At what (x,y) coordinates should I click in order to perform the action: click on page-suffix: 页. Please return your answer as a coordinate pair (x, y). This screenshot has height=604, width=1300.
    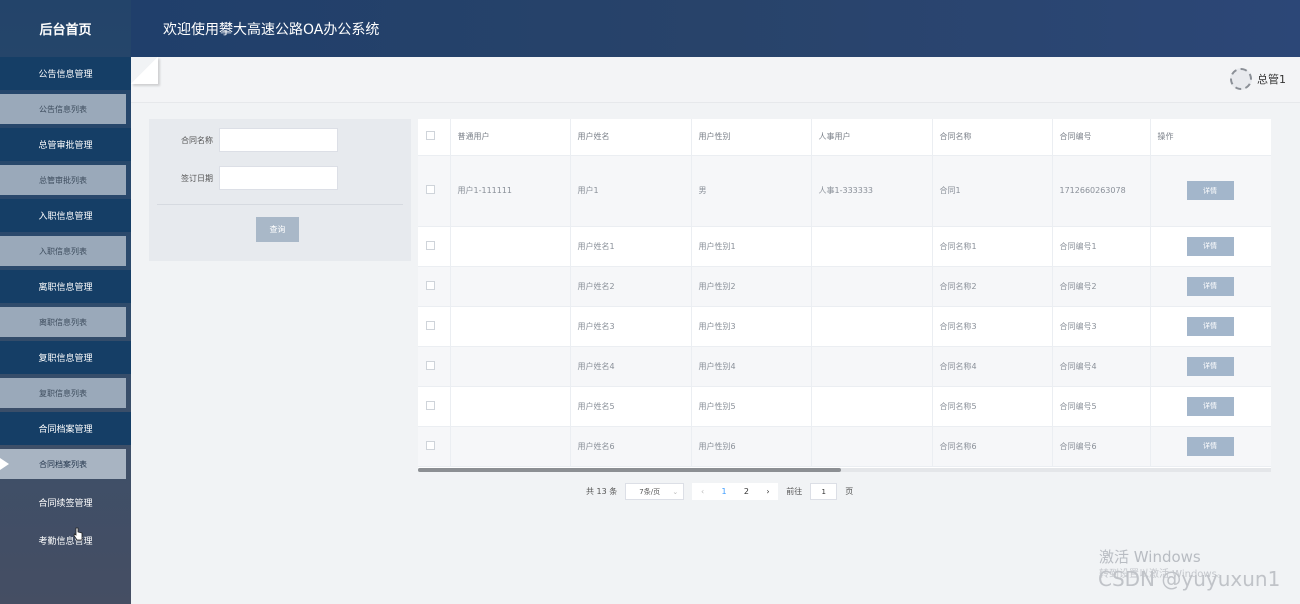
    Looking at the image, I should click on (849, 491).